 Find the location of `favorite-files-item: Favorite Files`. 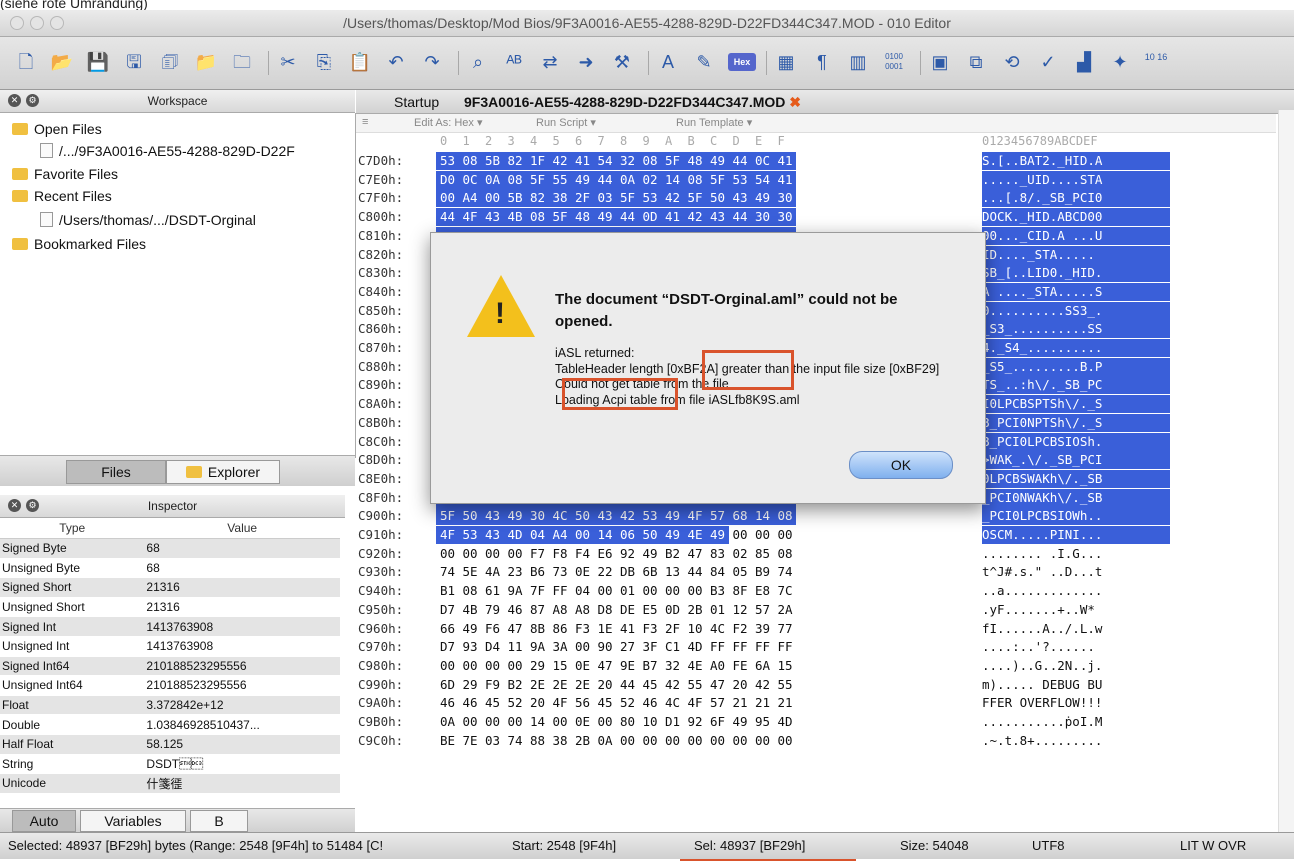

favorite-files-item: Favorite Files is located at coordinates (189, 174).